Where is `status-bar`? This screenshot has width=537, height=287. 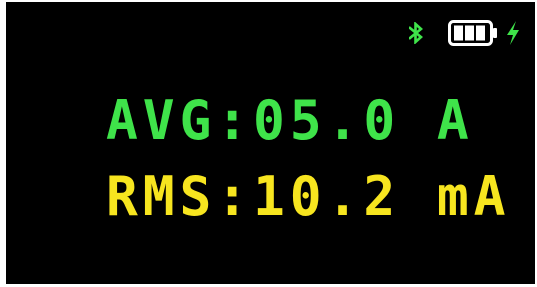
status-bar is located at coordinates (465, 33).